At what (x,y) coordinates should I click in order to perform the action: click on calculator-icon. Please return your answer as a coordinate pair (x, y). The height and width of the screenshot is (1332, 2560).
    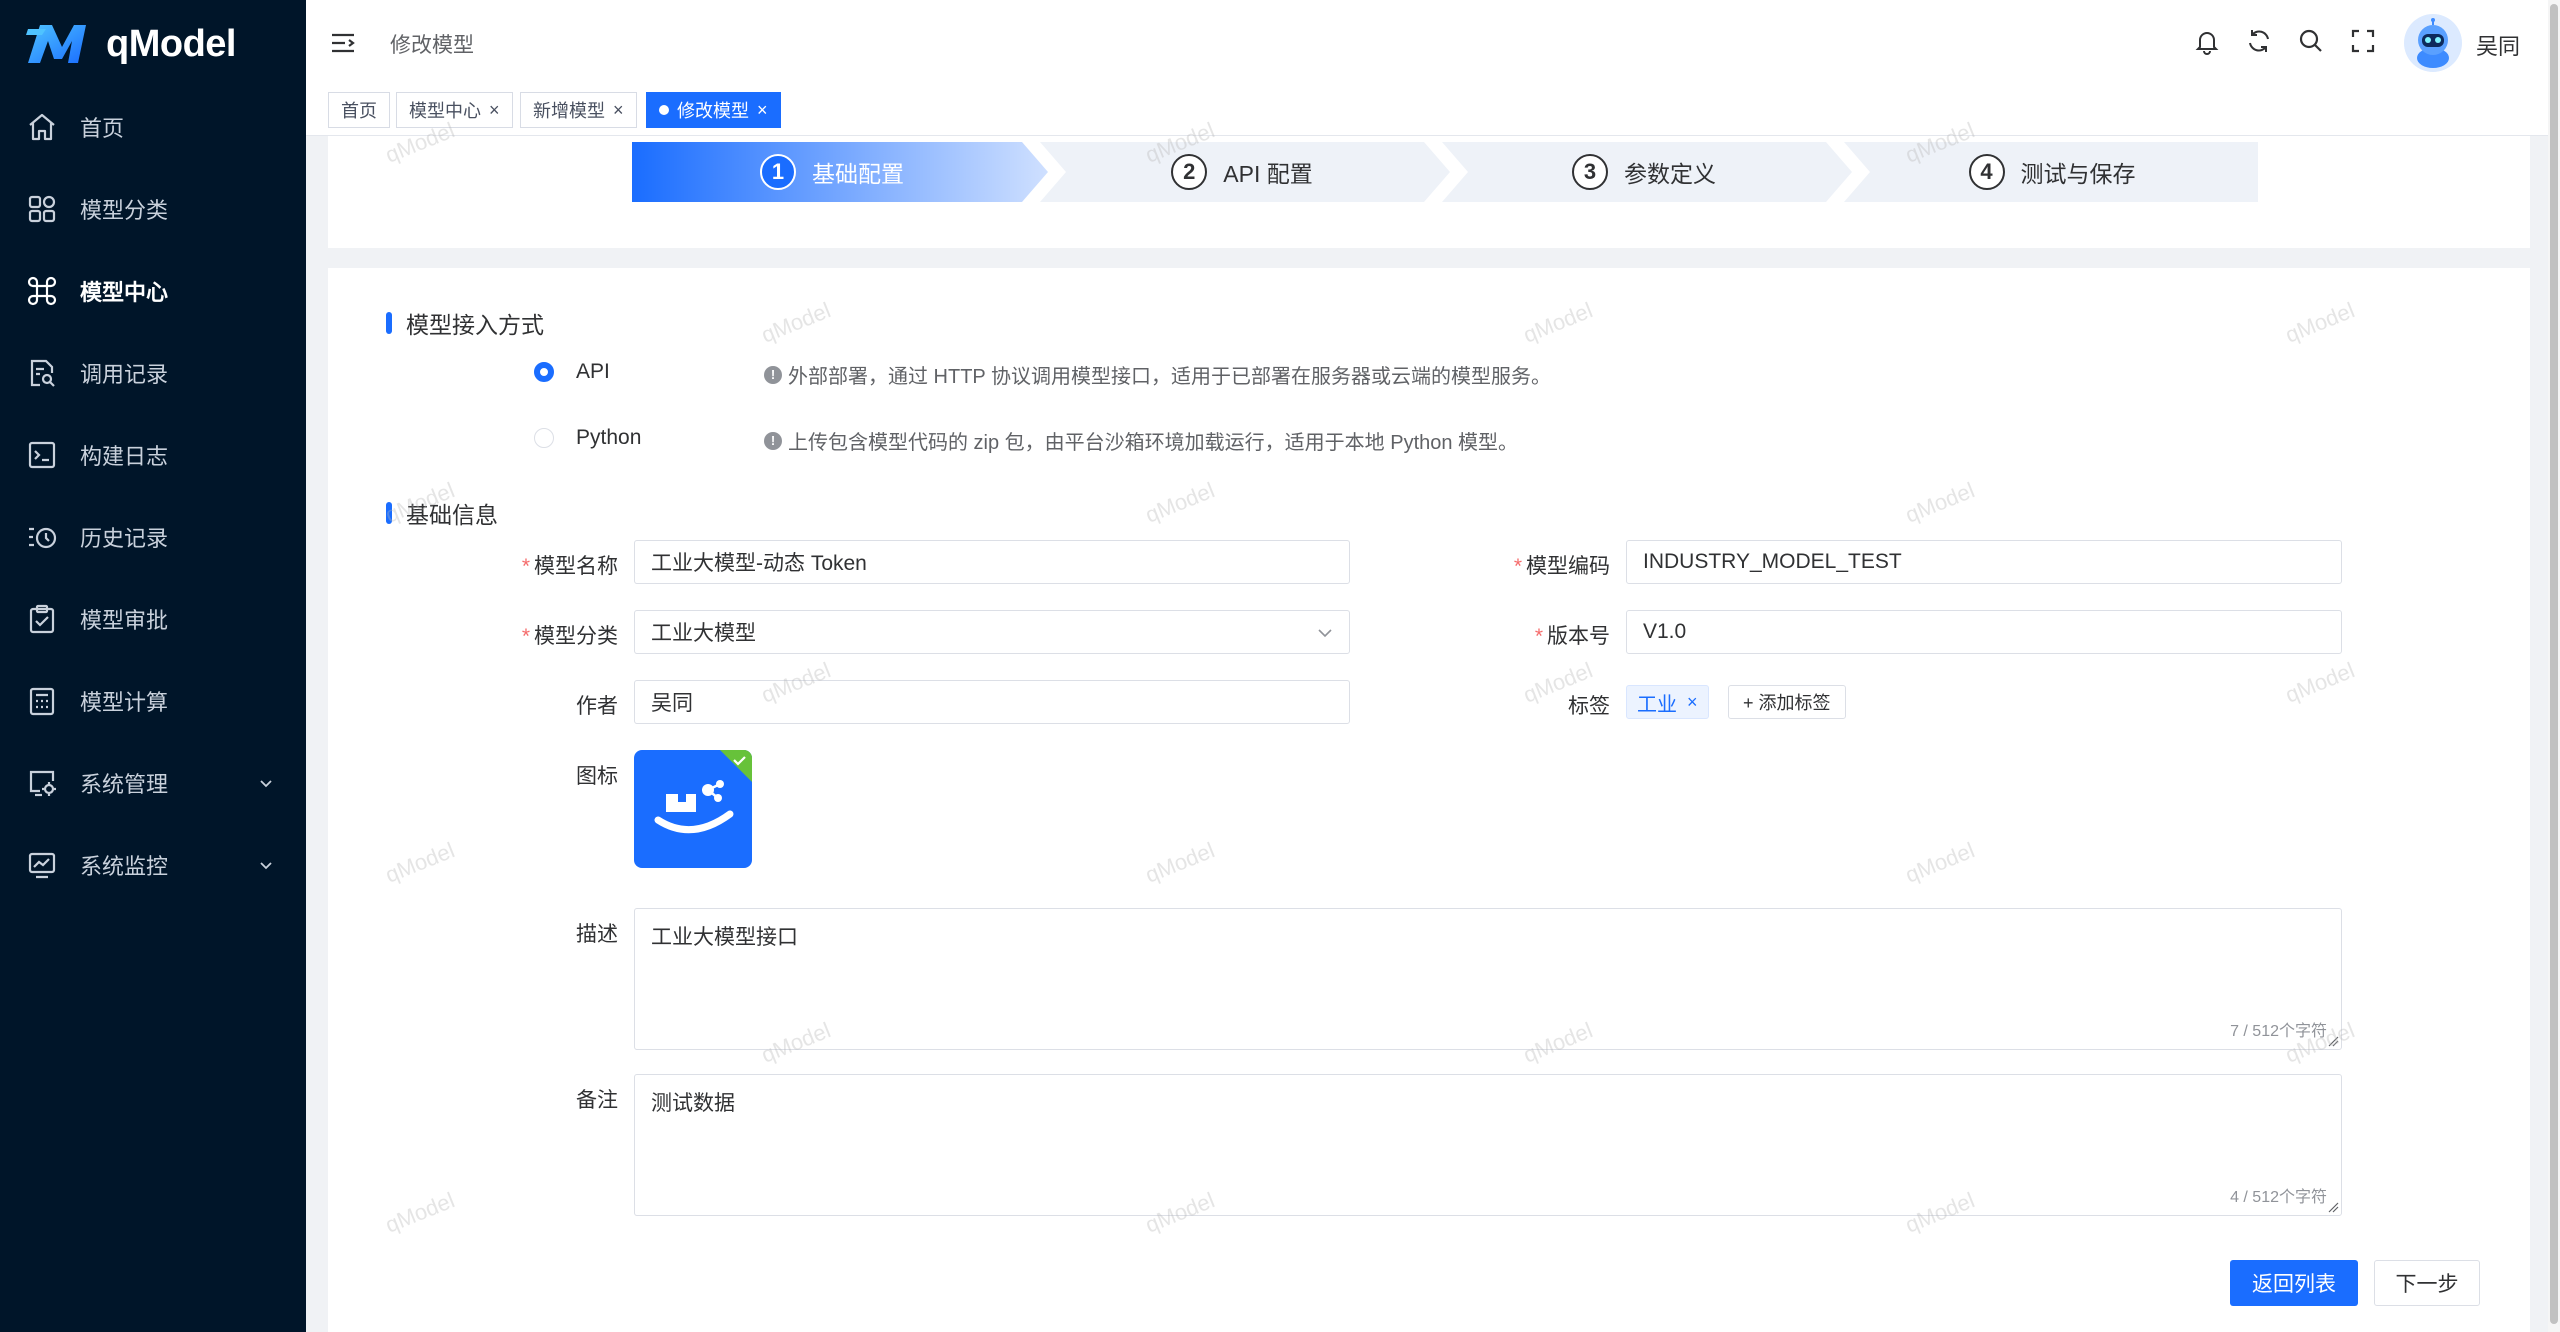
    Looking at the image, I should click on (42, 701).